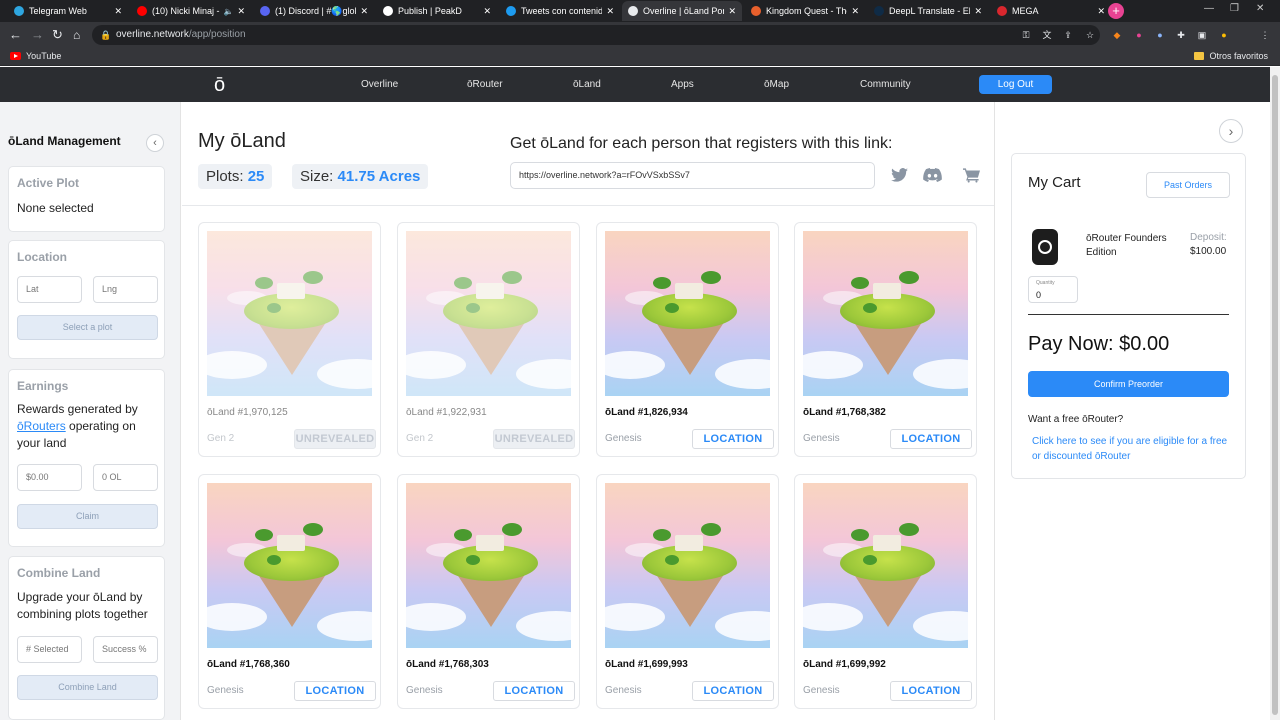 This screenshot has width=1280, height=720. Describe the element at coordinates (1209, 8) in the screenshot. I see `minimize-icon: —` at that location.